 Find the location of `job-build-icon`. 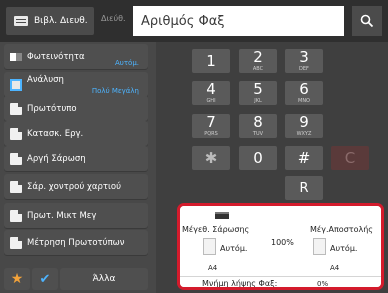

job-build-icon is located at coordinates (16, 133).